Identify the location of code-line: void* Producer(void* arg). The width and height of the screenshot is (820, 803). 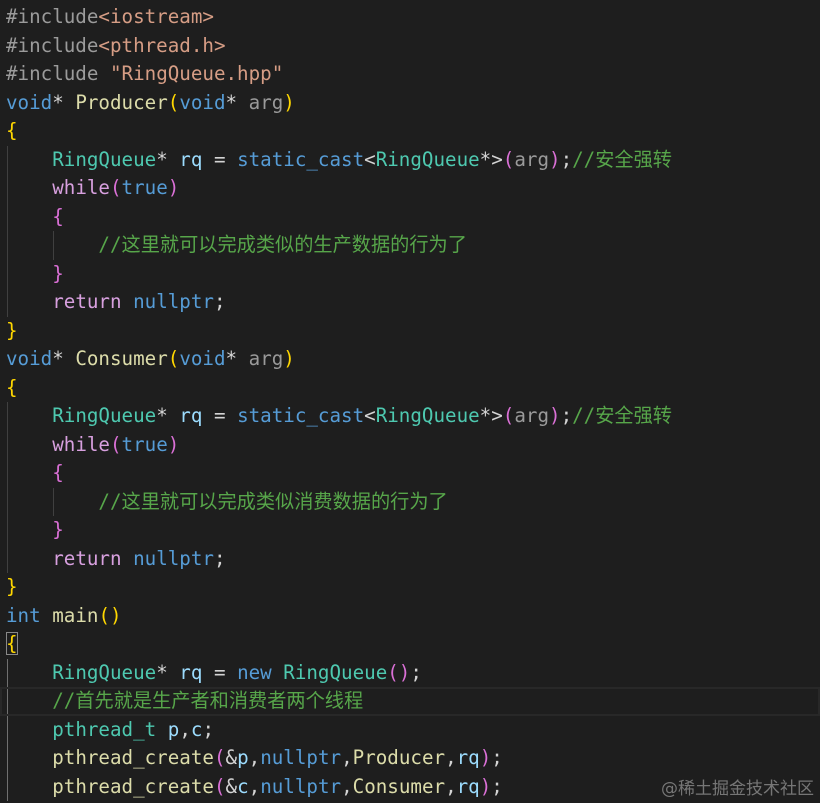
(410, 103).